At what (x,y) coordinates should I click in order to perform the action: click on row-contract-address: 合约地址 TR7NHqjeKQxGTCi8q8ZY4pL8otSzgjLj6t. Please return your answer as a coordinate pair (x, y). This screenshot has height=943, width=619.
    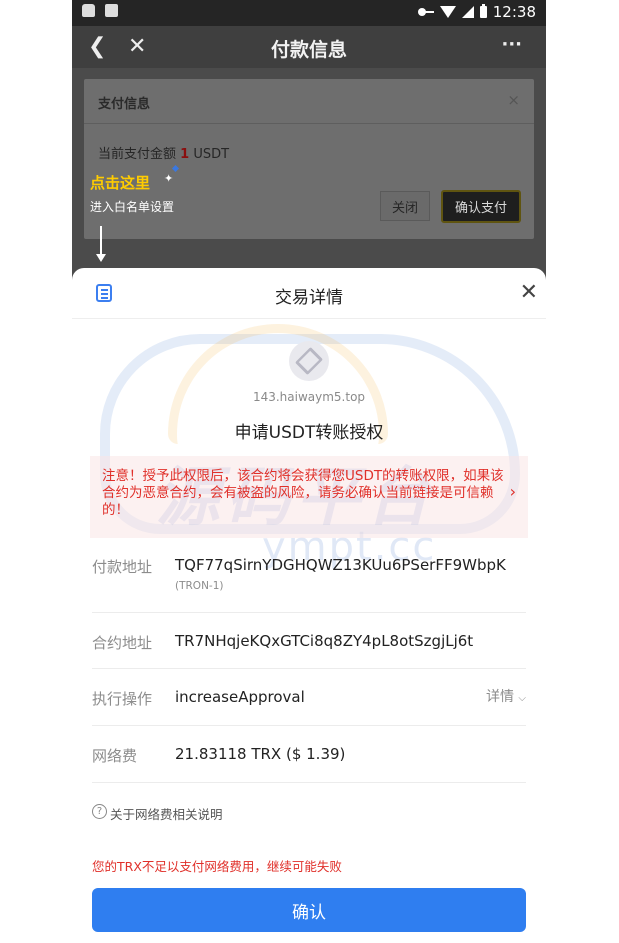
    Looking at the image, I should click on (309, 640).